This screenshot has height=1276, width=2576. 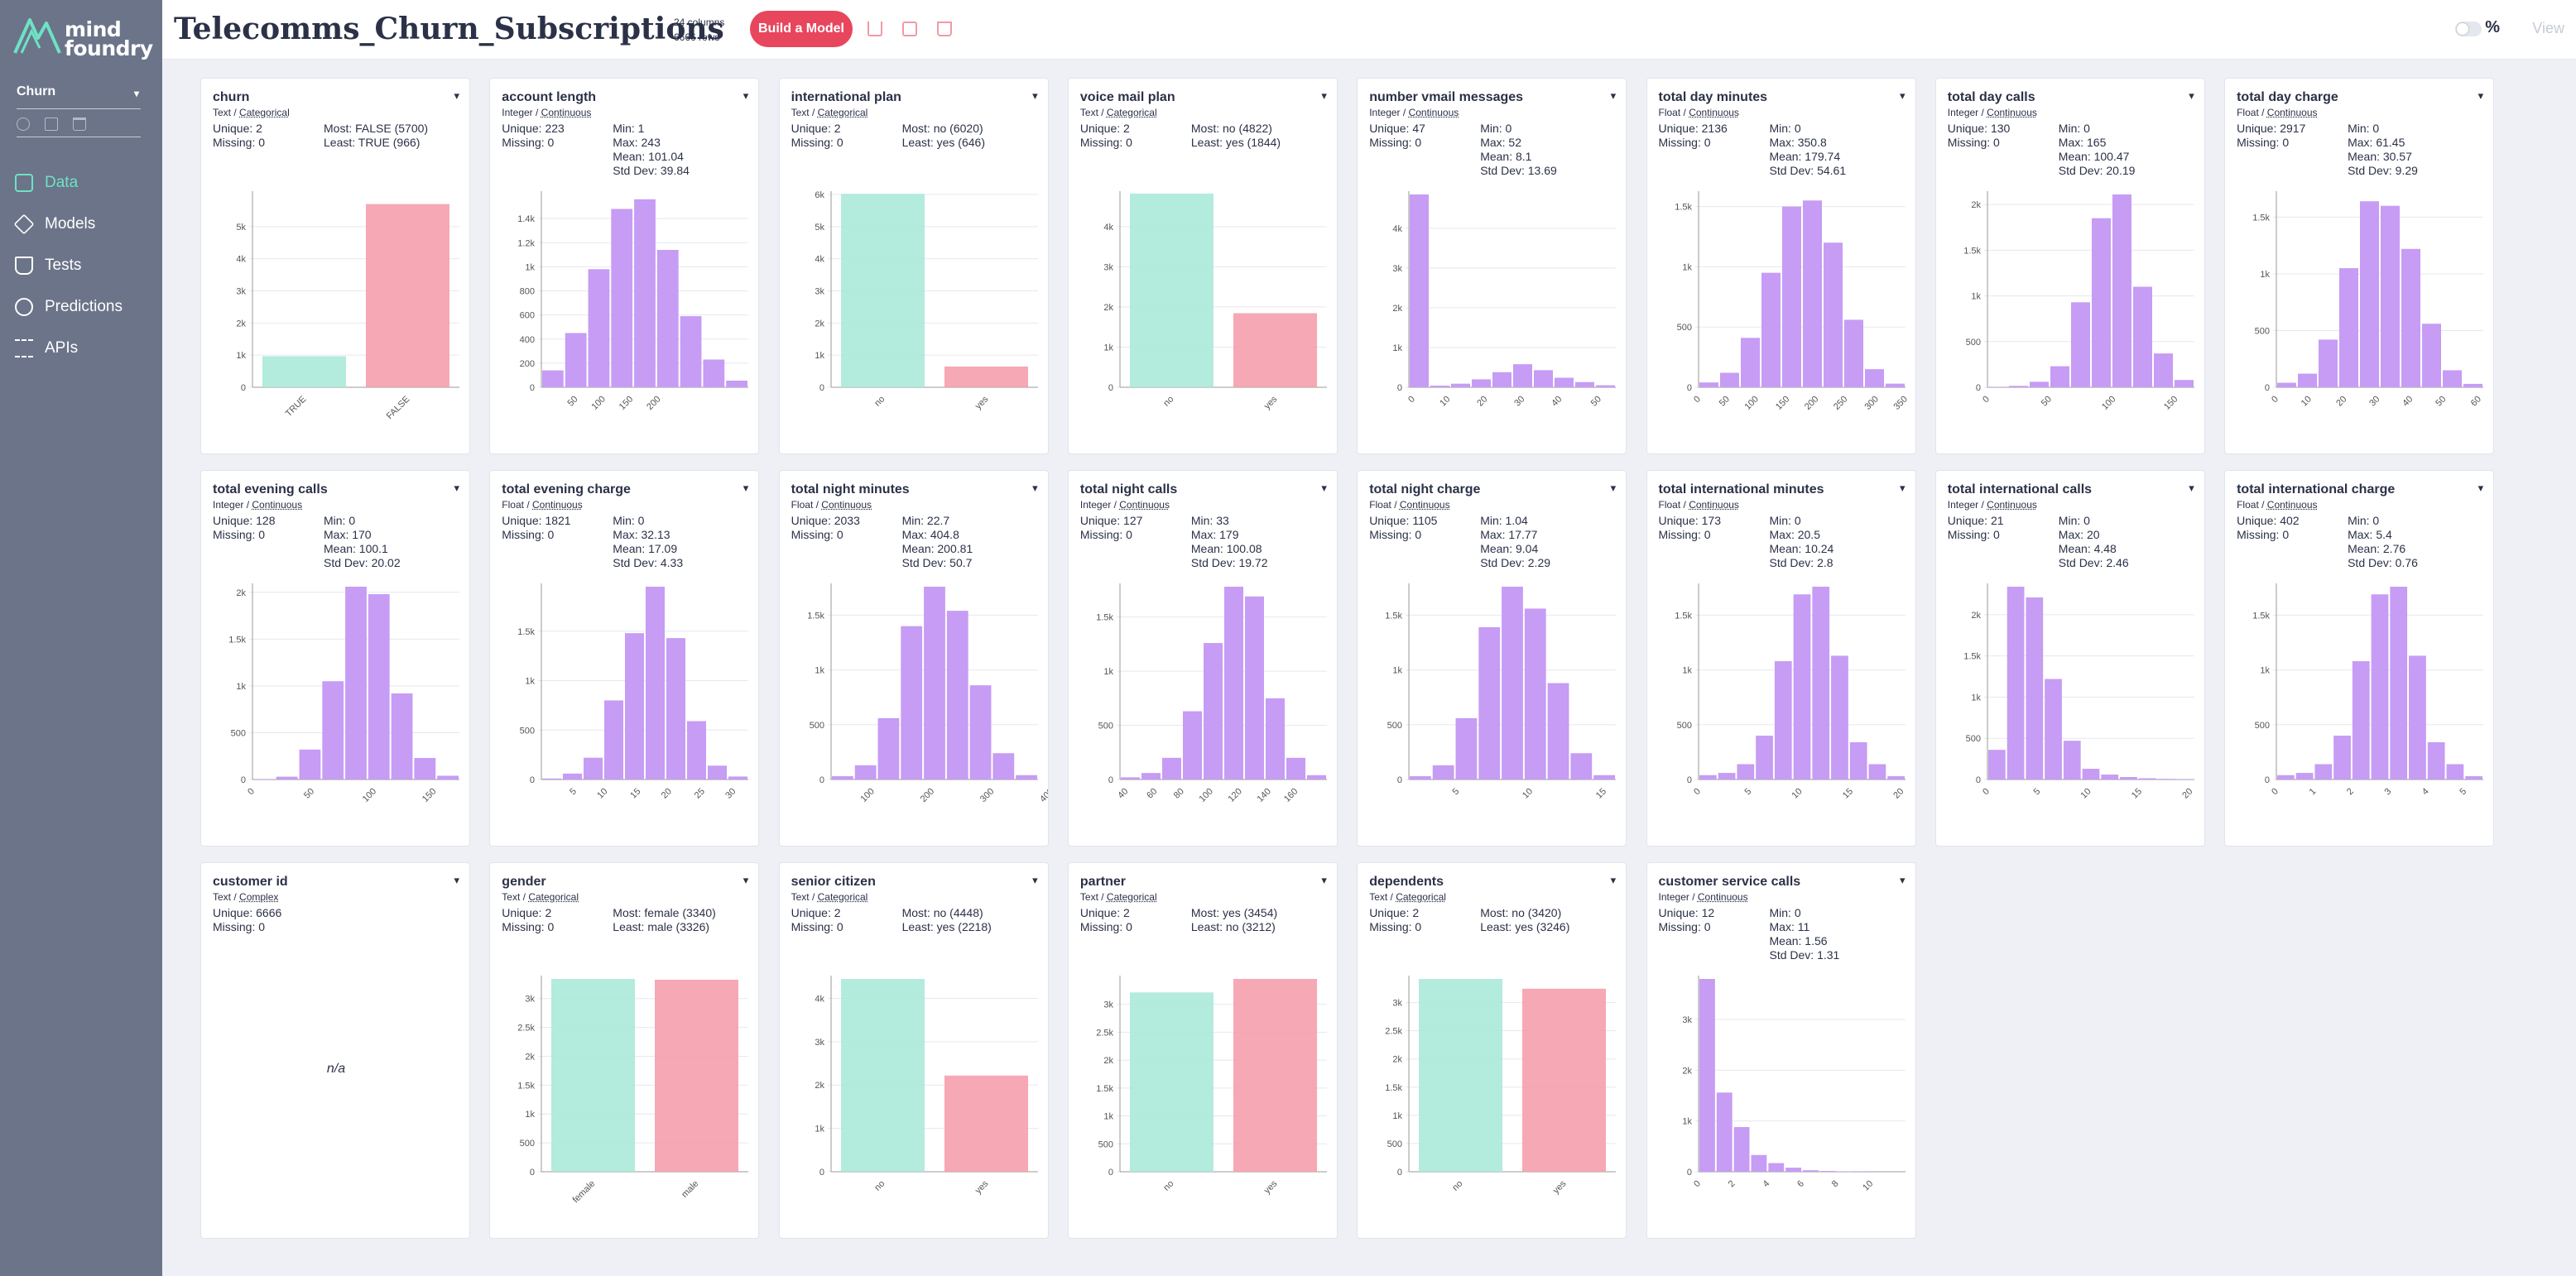 I want to click on percent-toggle, so click(x=2468, y=29).